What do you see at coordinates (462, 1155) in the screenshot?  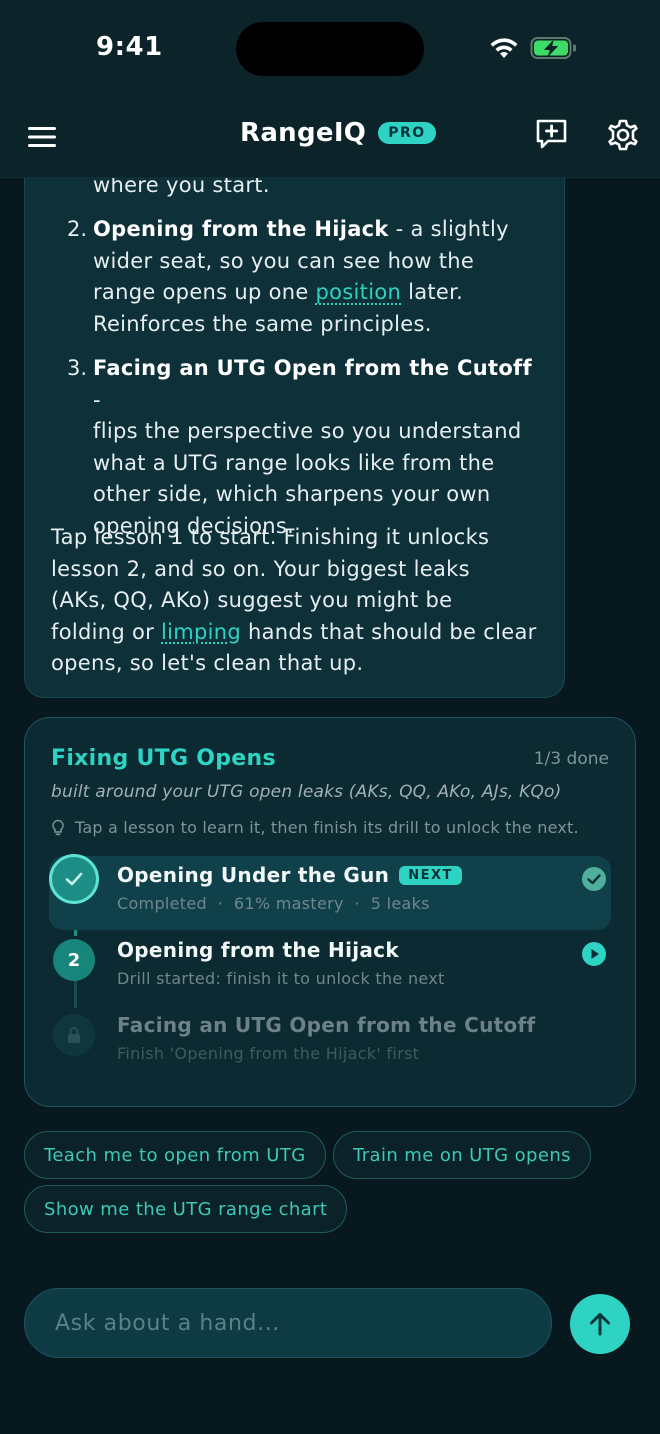 I see `suggestion-chip: Train me on UTG opens` at bounding box center [462, 1155].